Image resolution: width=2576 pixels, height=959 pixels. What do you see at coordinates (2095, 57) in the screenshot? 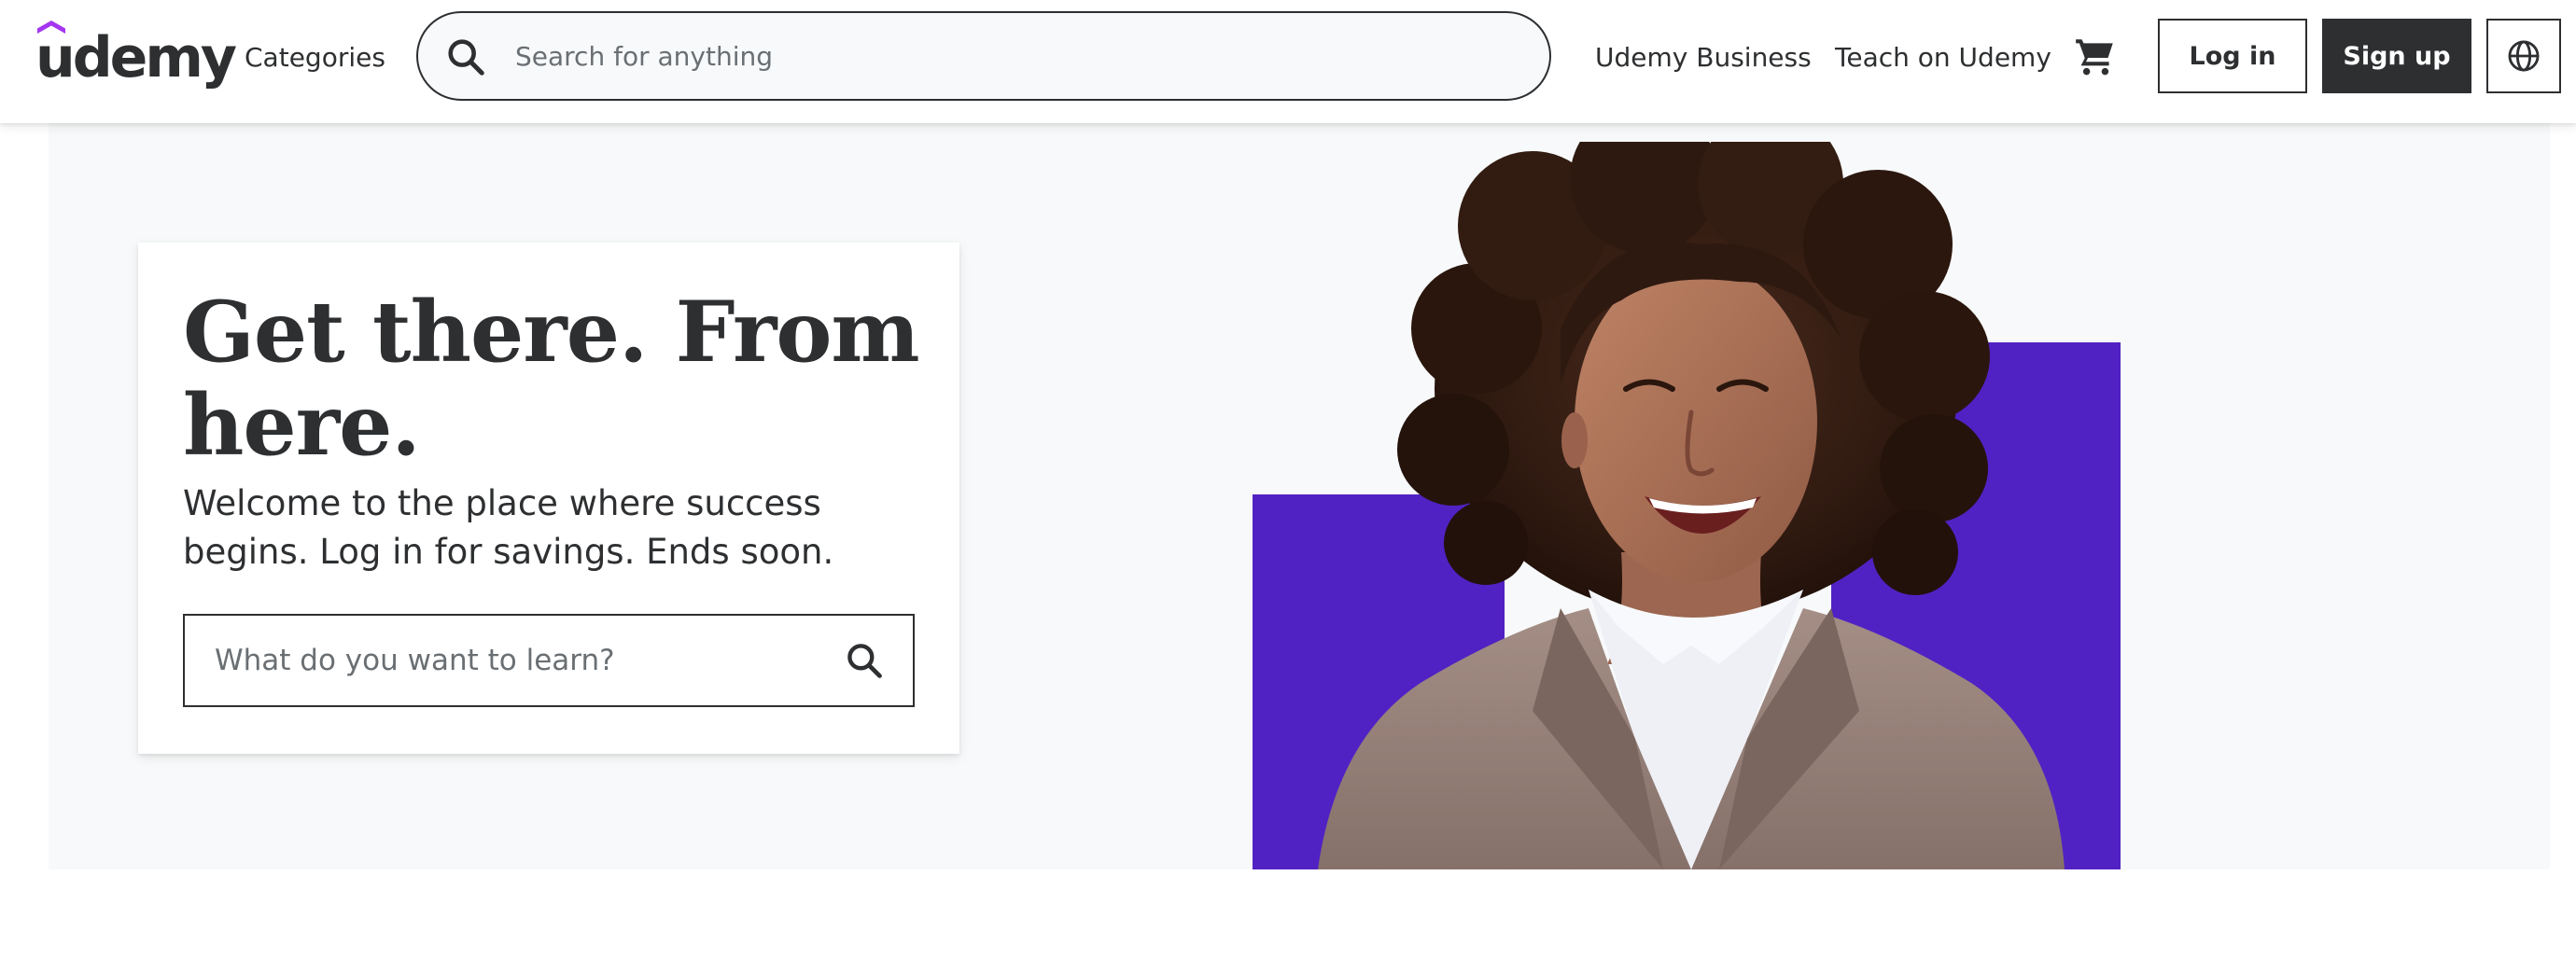
I see `cart-icon` at bounding box center [2095, 57].